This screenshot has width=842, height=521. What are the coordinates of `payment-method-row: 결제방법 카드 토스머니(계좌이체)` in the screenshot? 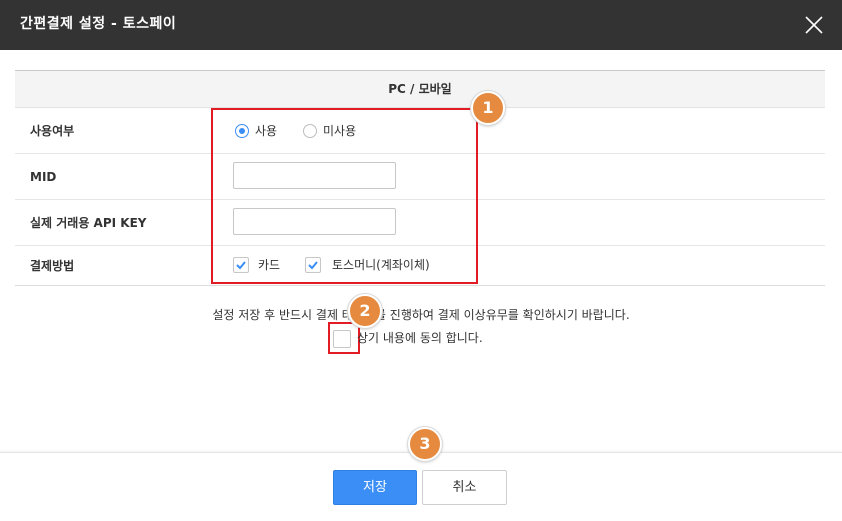 It's located at (420, 265).